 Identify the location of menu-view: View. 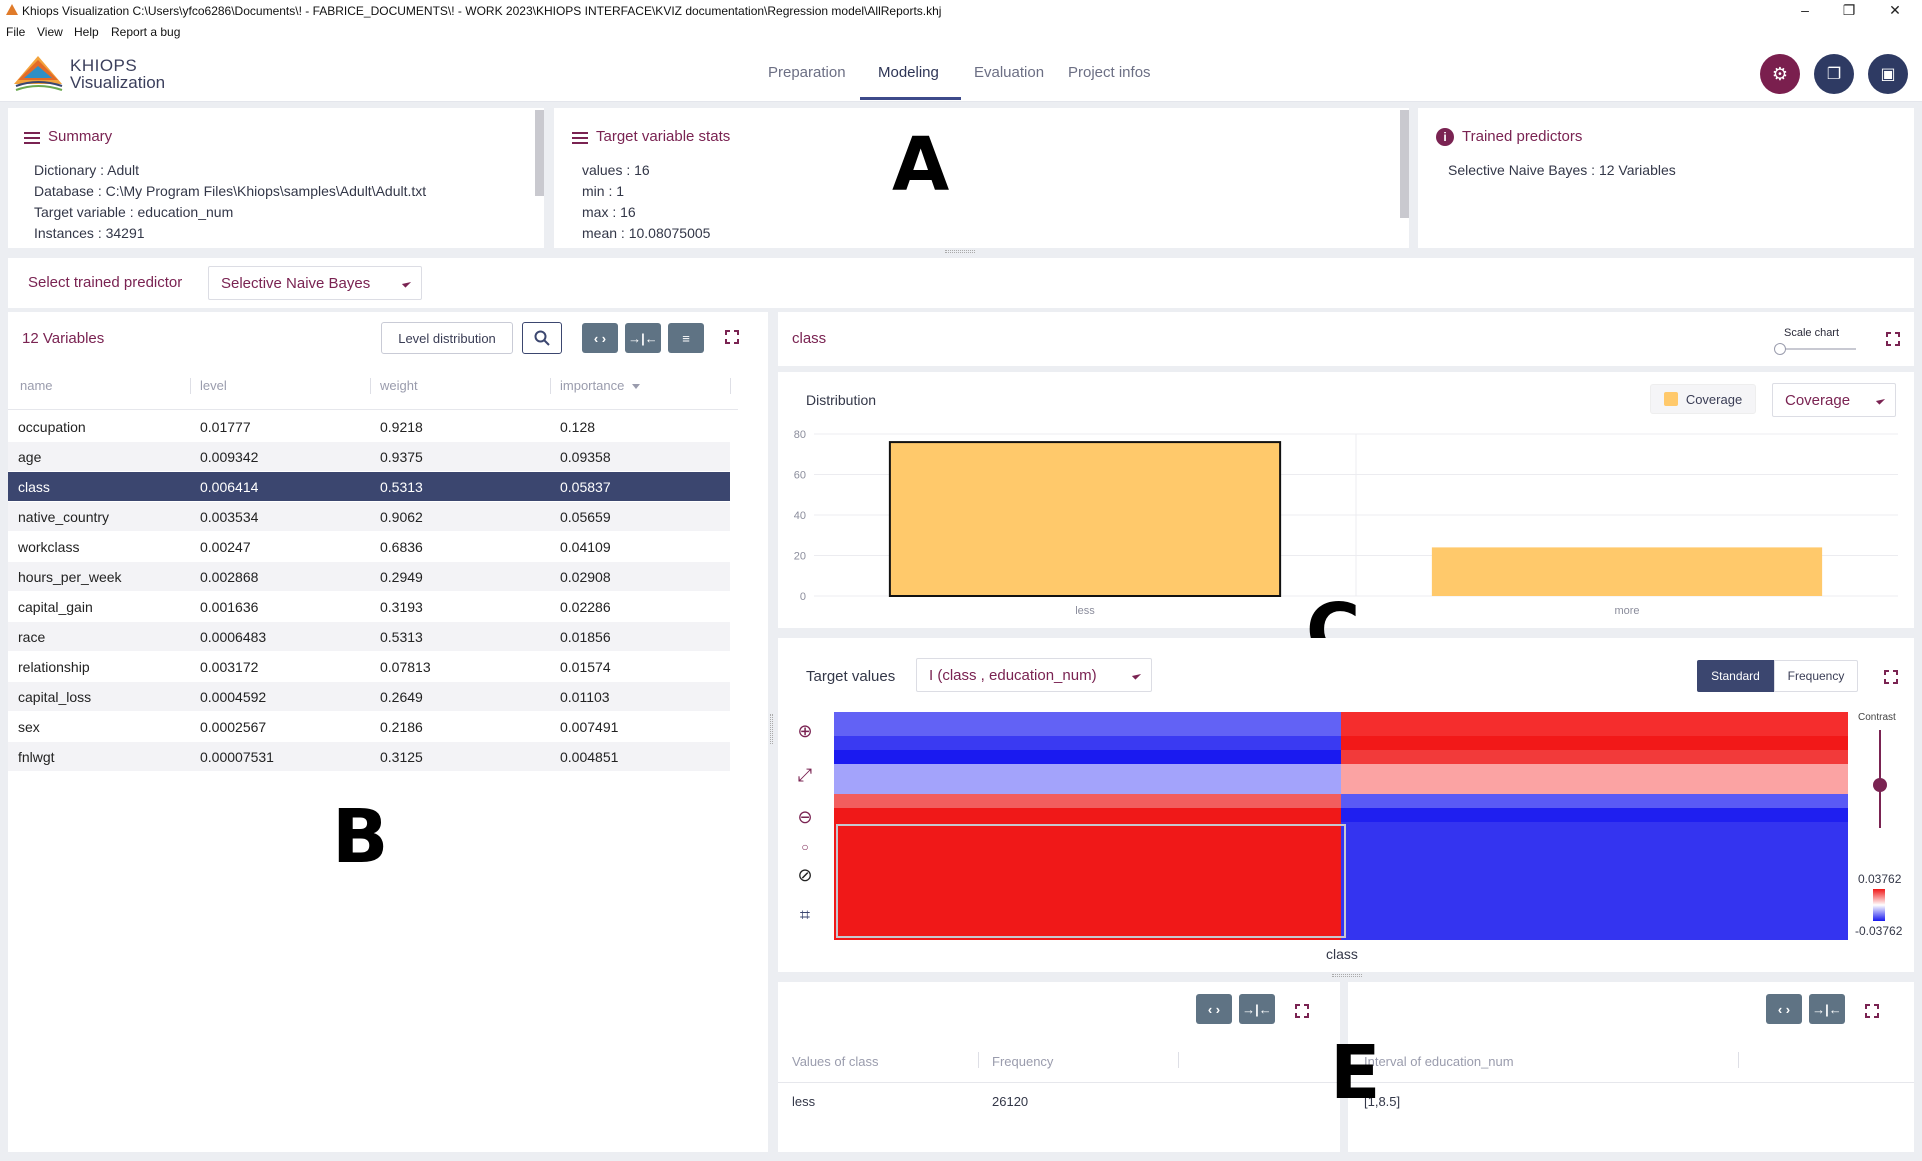
(50, 32).